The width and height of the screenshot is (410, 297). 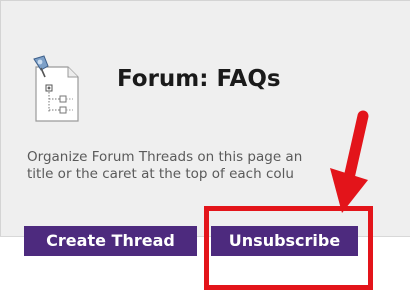 What do you see at coordinates (165, 157) in the screenshot?
I see `description-line: Organize Forum Threads on this page an` at bounding box center [165, 157].